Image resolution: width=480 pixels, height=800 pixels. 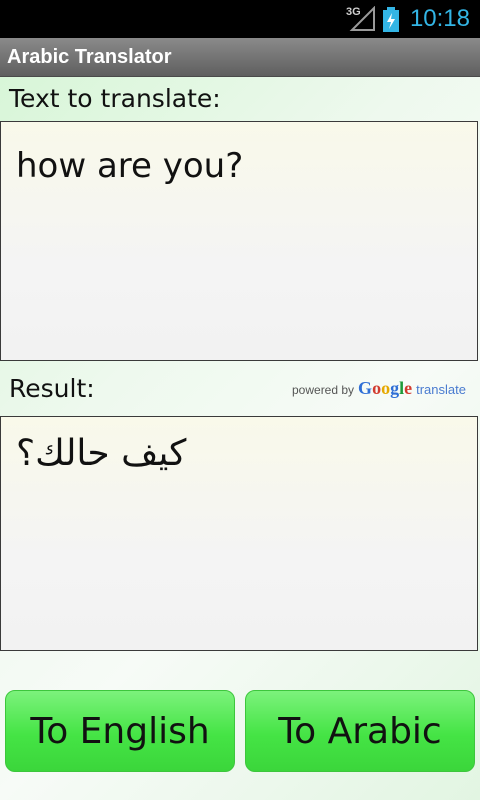 I want to click on app-title: Arabic Translator, so click(x=89, y=57).